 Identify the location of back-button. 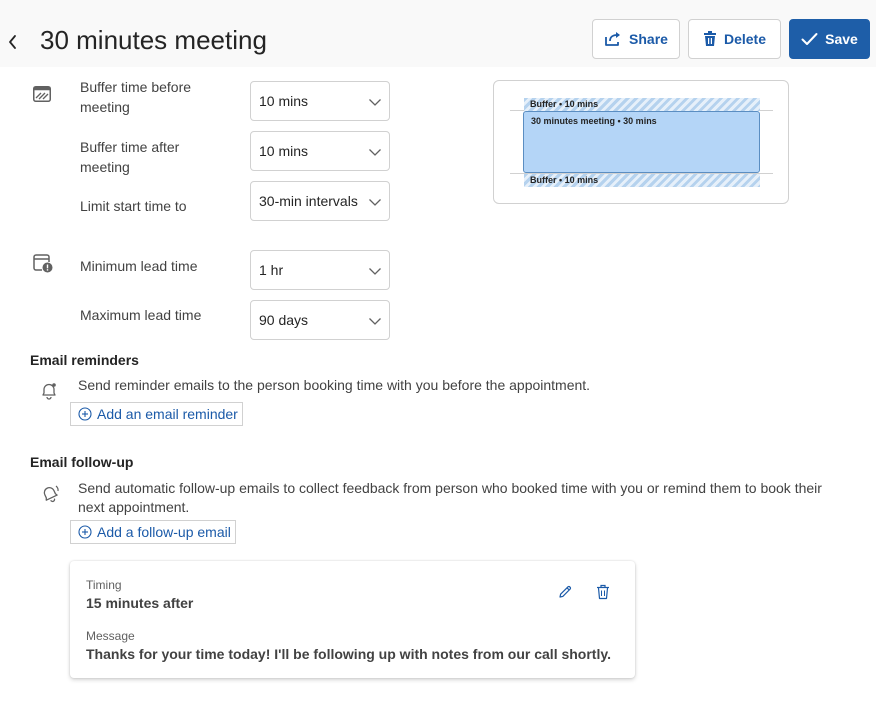
(13, 42).